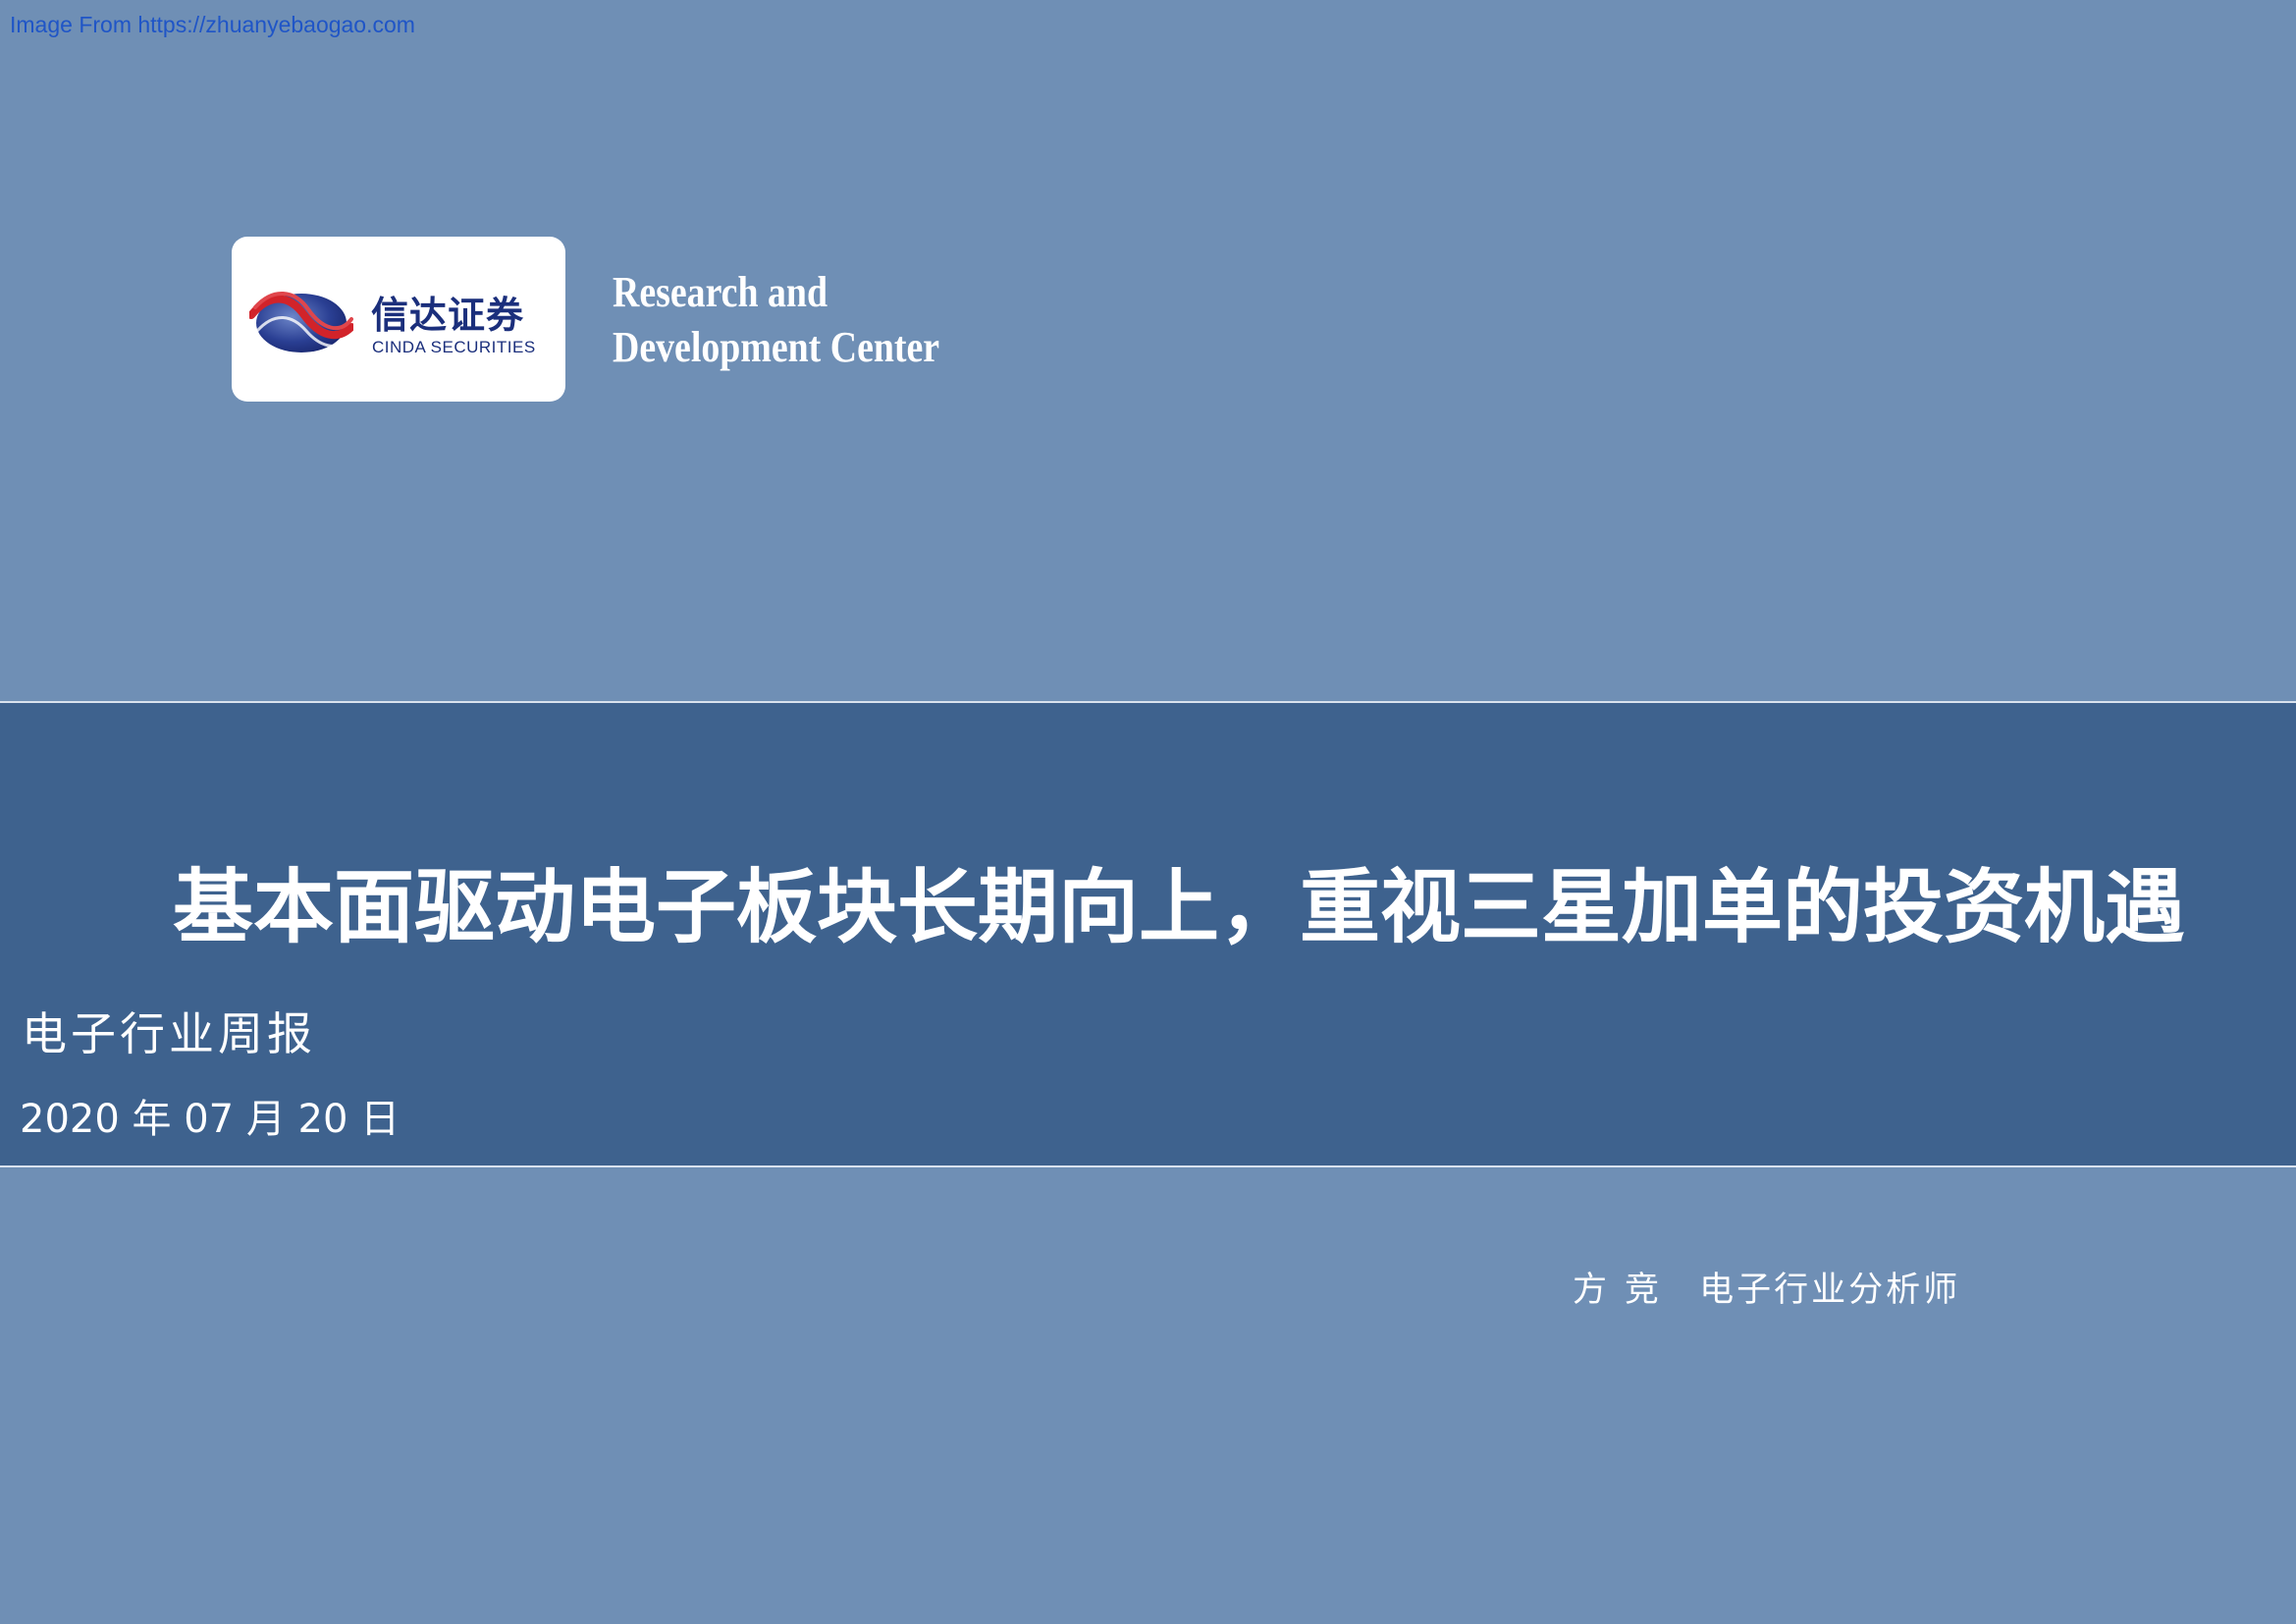  I want to click on analyst-info: 方竞 电子行业分析师, so click(1766, 1290).